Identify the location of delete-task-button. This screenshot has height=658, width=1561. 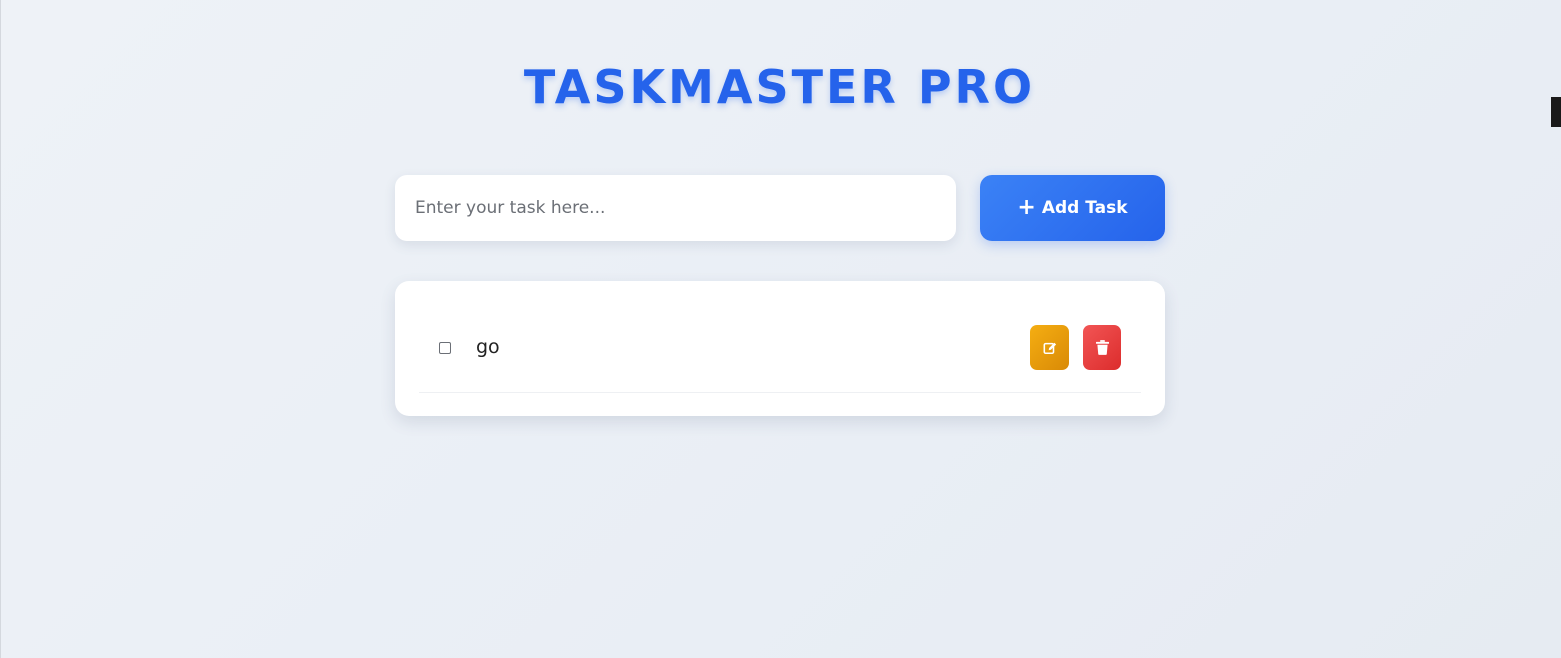
(1102, 347).